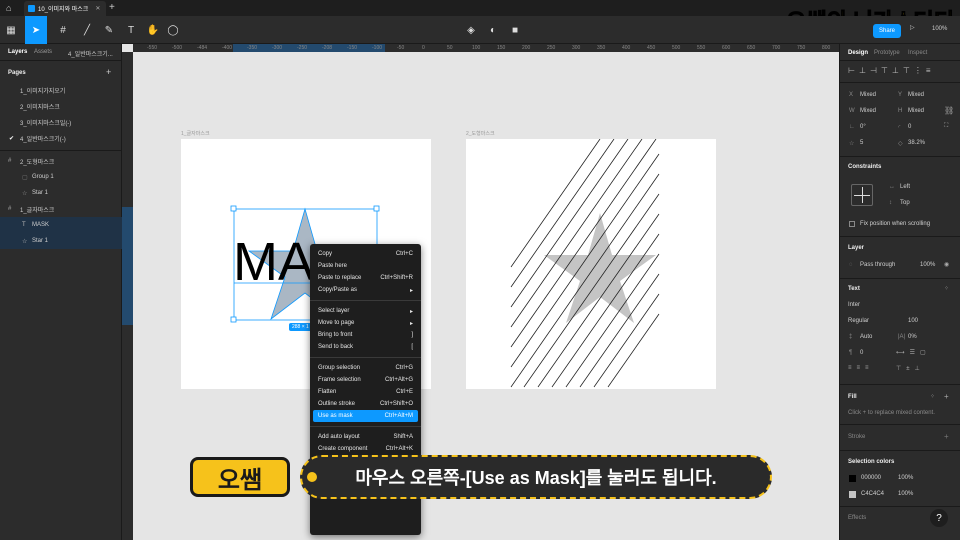 This screenshot has height=540, width=960. I want to click on frame-label: 1_글자마스크, so click(195, 133).